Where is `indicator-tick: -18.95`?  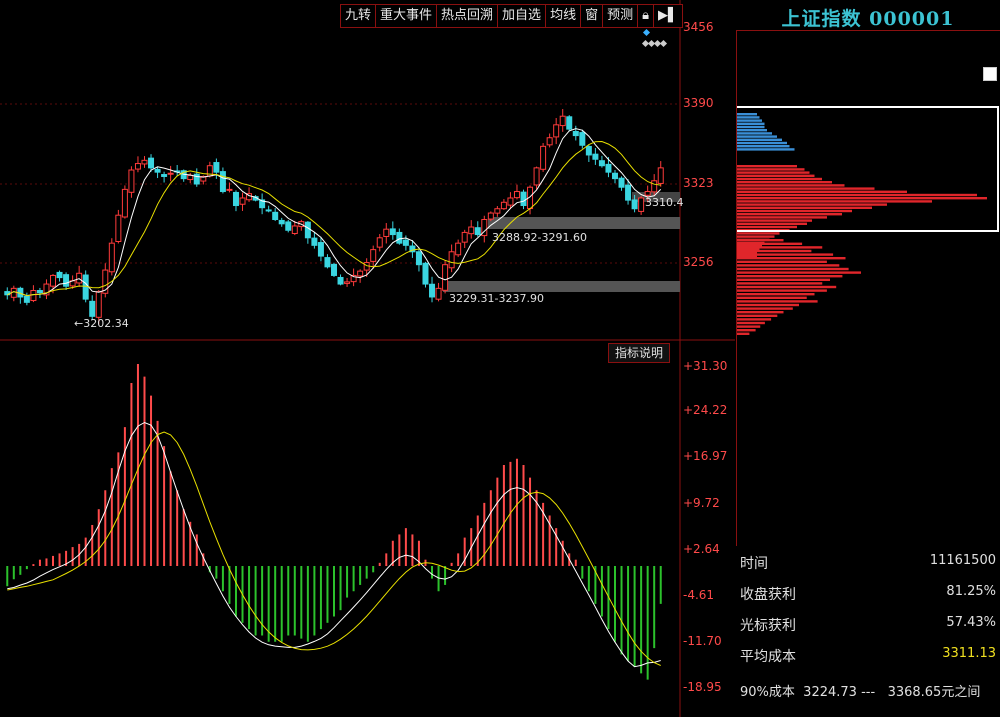
indicator-tick: -18.95 is located at coordinates (702, 687).